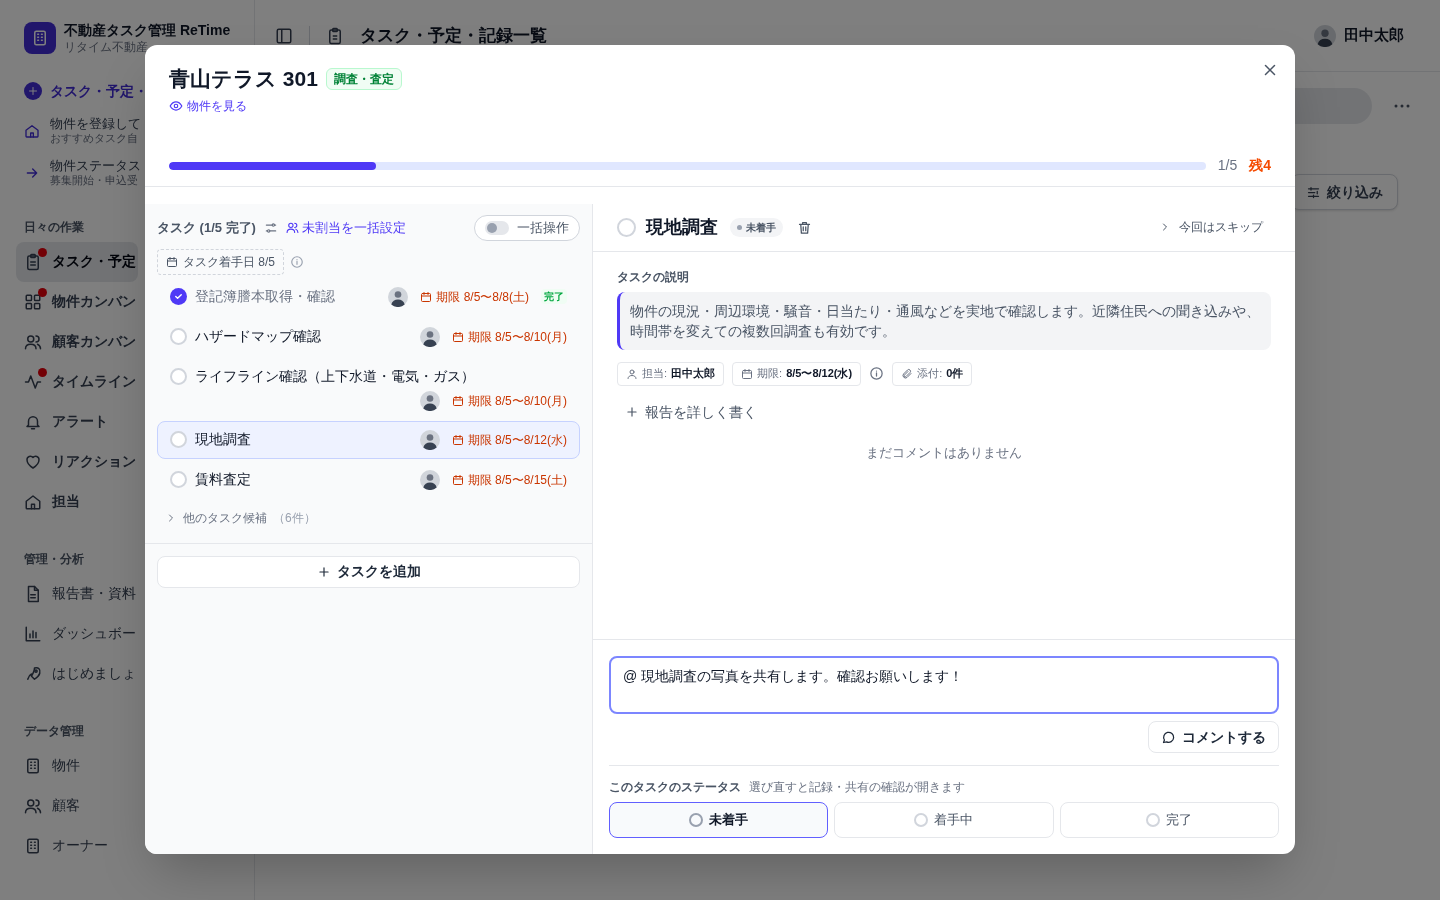 The width and height of the screenshot is (1440, 900). Describe the element at coordinates (265, 296) in the screenshot. I see `task-title: 登記簿謄本取得・確認` at that location.